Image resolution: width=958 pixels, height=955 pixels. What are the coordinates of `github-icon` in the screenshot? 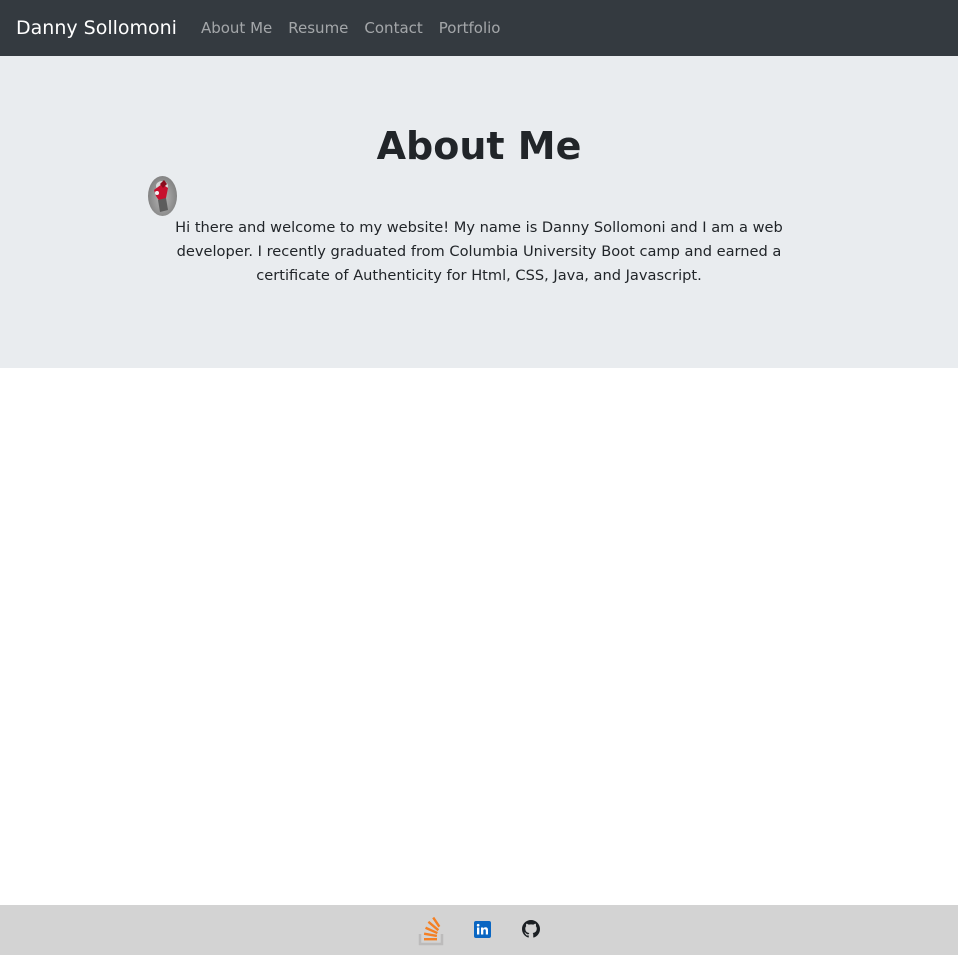 It's located at (531, 929).